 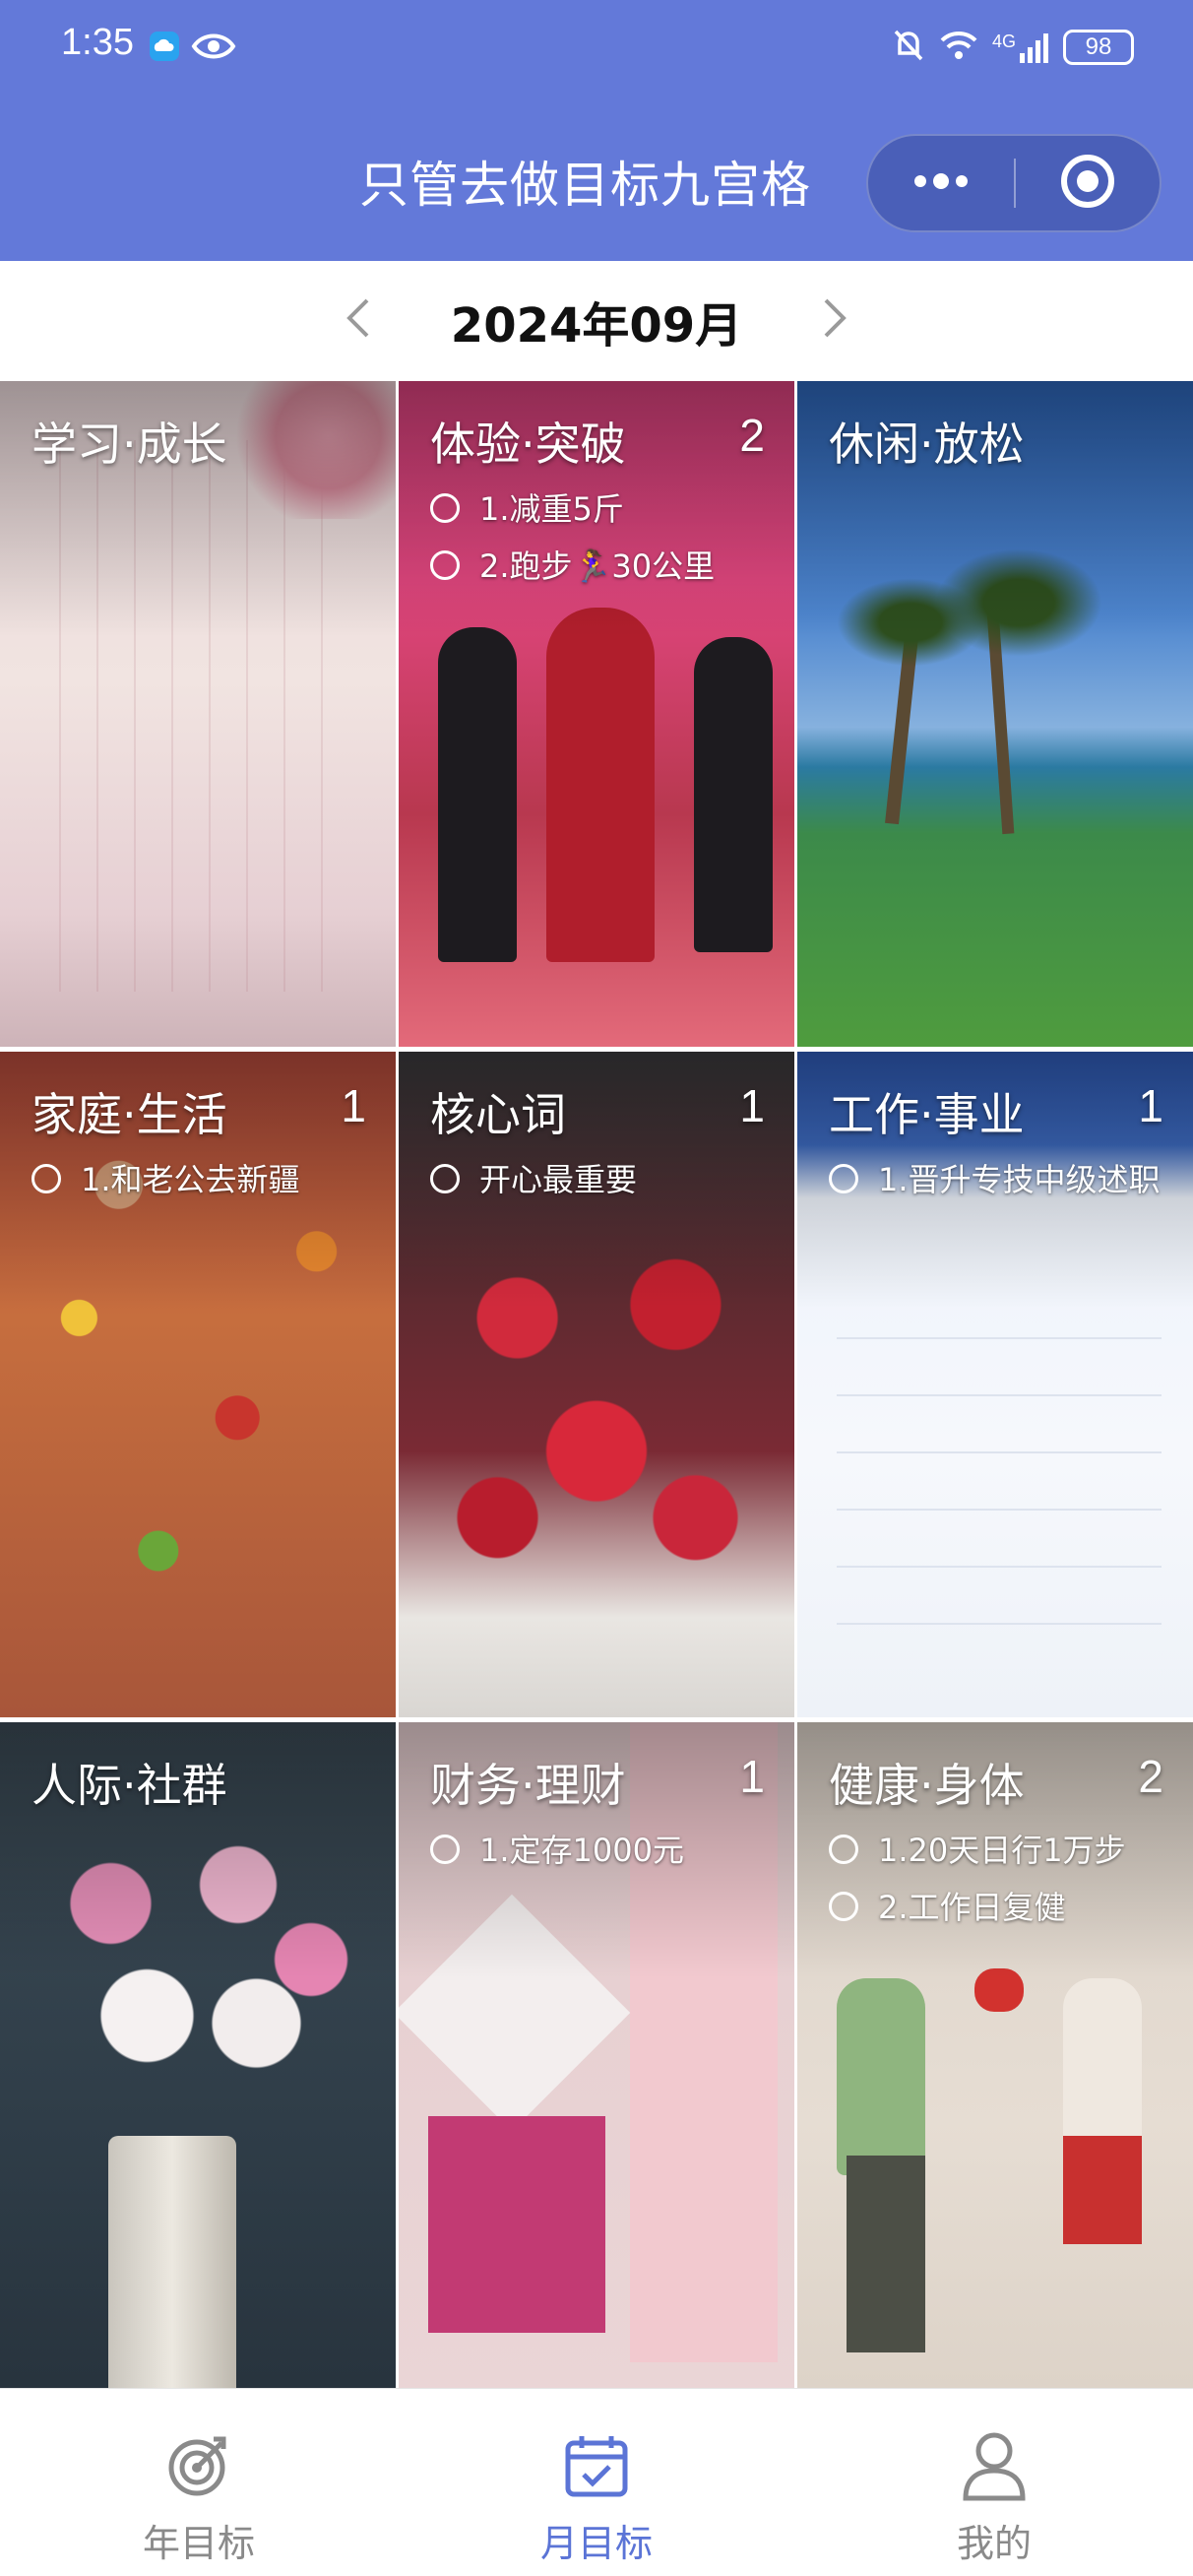 I want to click on cell-title: 财务·理财, so click(x=528, y=1785).